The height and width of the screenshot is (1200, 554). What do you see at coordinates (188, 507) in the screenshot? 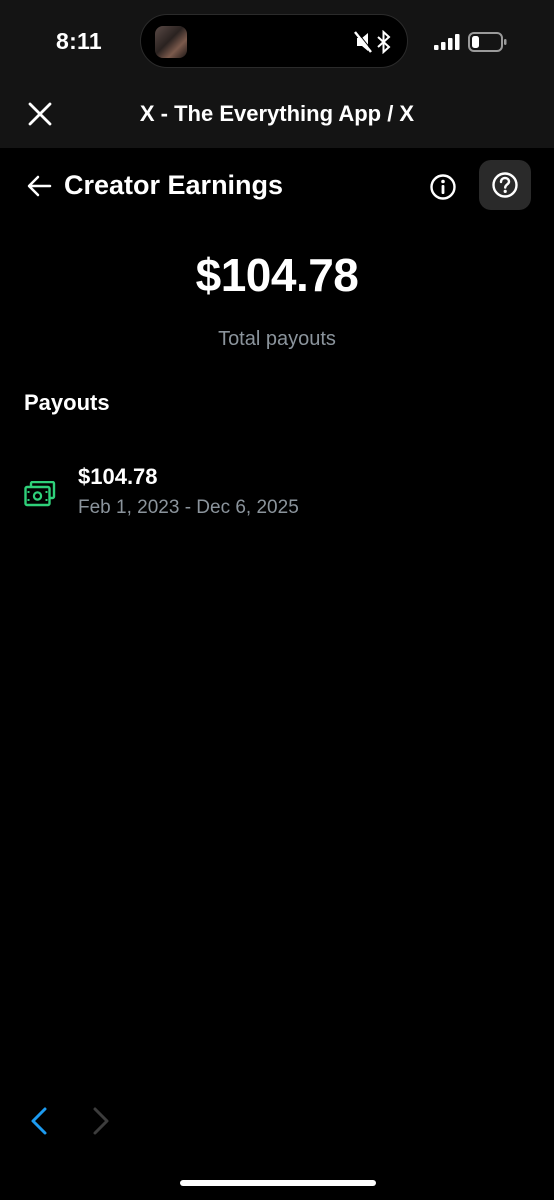
I see `payout-date-range: Feb 1, 2023 - Dec 6, 2025` at bounding box center [188, 507].